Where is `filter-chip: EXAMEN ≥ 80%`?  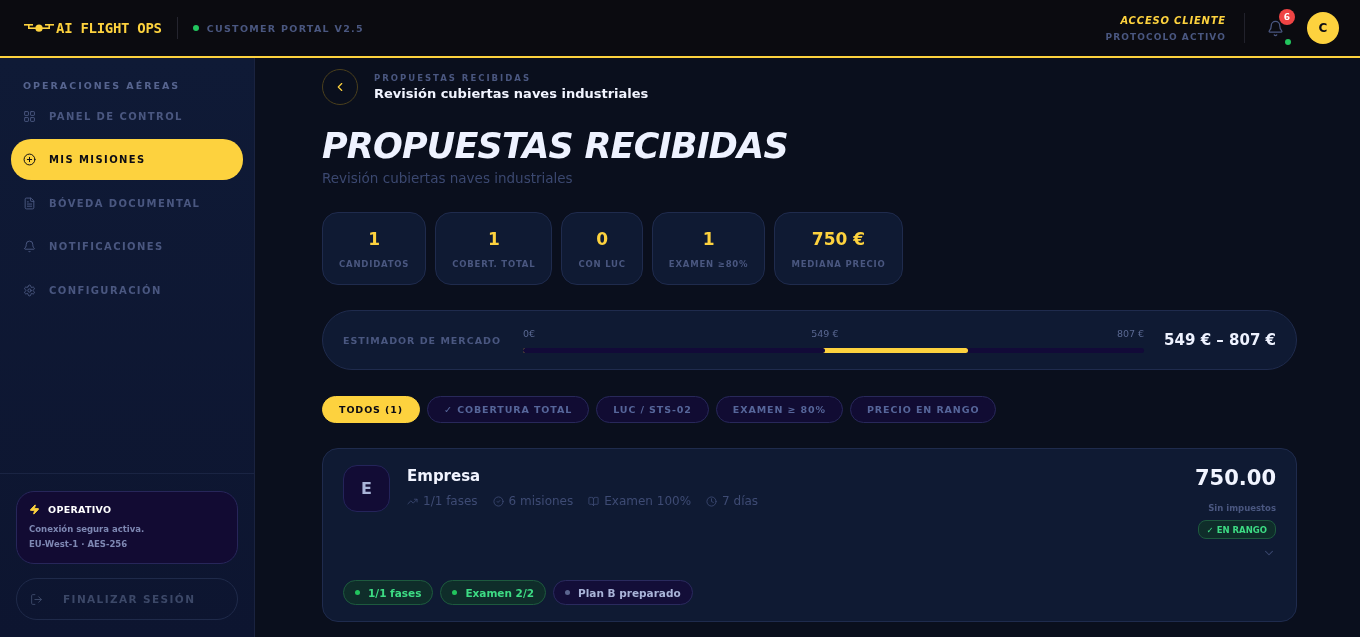
filter-chip: EXAMEN ≥ 80% is located at coordinates (779, 409).